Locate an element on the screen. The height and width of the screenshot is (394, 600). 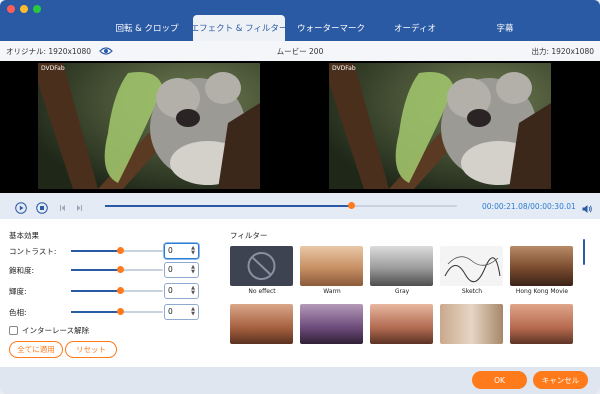
contrast-label: コントラスト: is located at coordinates (33, 251).